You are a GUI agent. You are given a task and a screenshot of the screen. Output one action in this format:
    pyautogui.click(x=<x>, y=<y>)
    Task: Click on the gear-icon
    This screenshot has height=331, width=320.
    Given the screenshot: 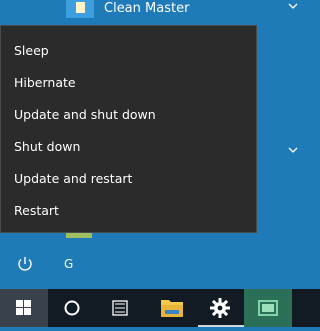 What is the action you would take?
    pyautogui.click(x=220, y=308)
    